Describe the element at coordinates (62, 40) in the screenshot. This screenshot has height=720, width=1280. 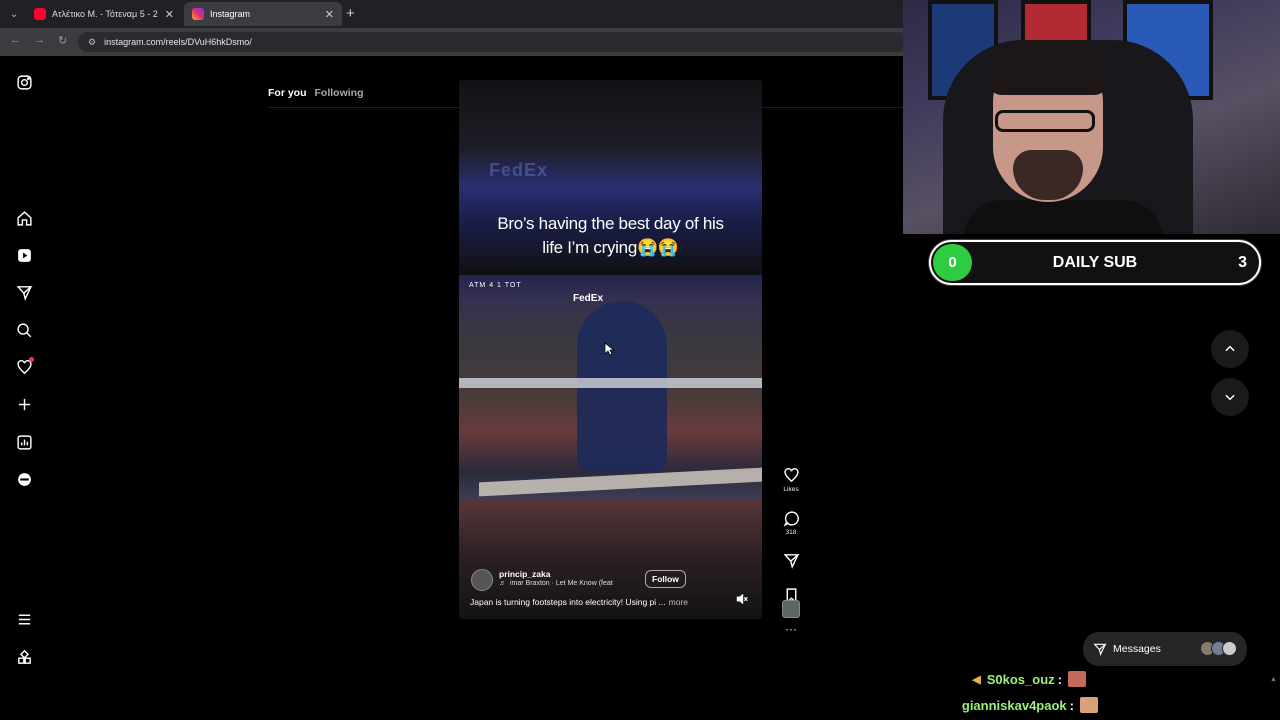
I see `reload-icon: ↻` at that location.